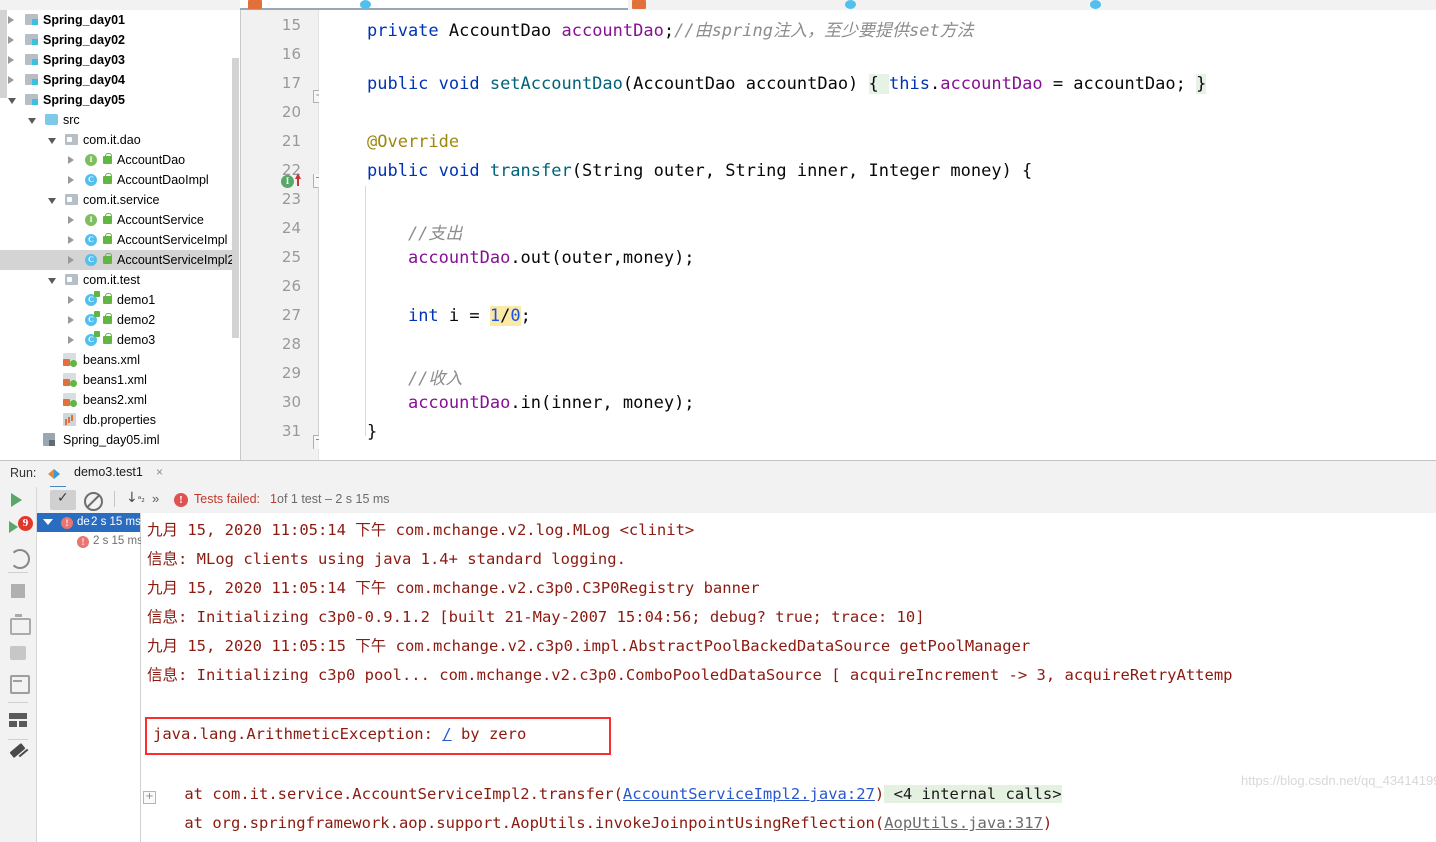 This screenshot has height=842, width=1436. What do you see at coordinates (18, 716) in the screenshot?
I see `layout-icon-top` at bounding box center [18, 716].